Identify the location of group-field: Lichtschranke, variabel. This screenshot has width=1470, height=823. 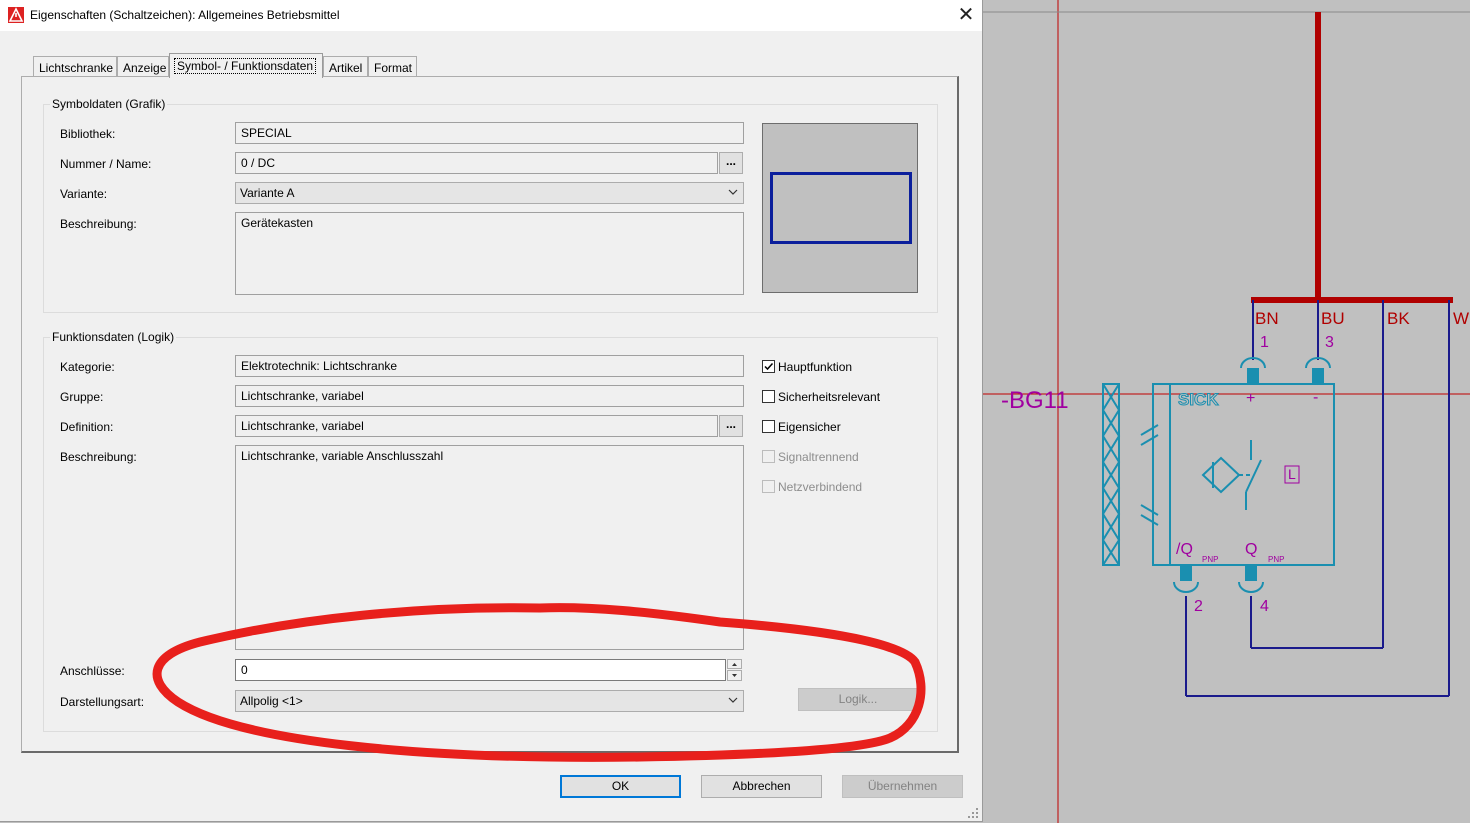
(489, 396).